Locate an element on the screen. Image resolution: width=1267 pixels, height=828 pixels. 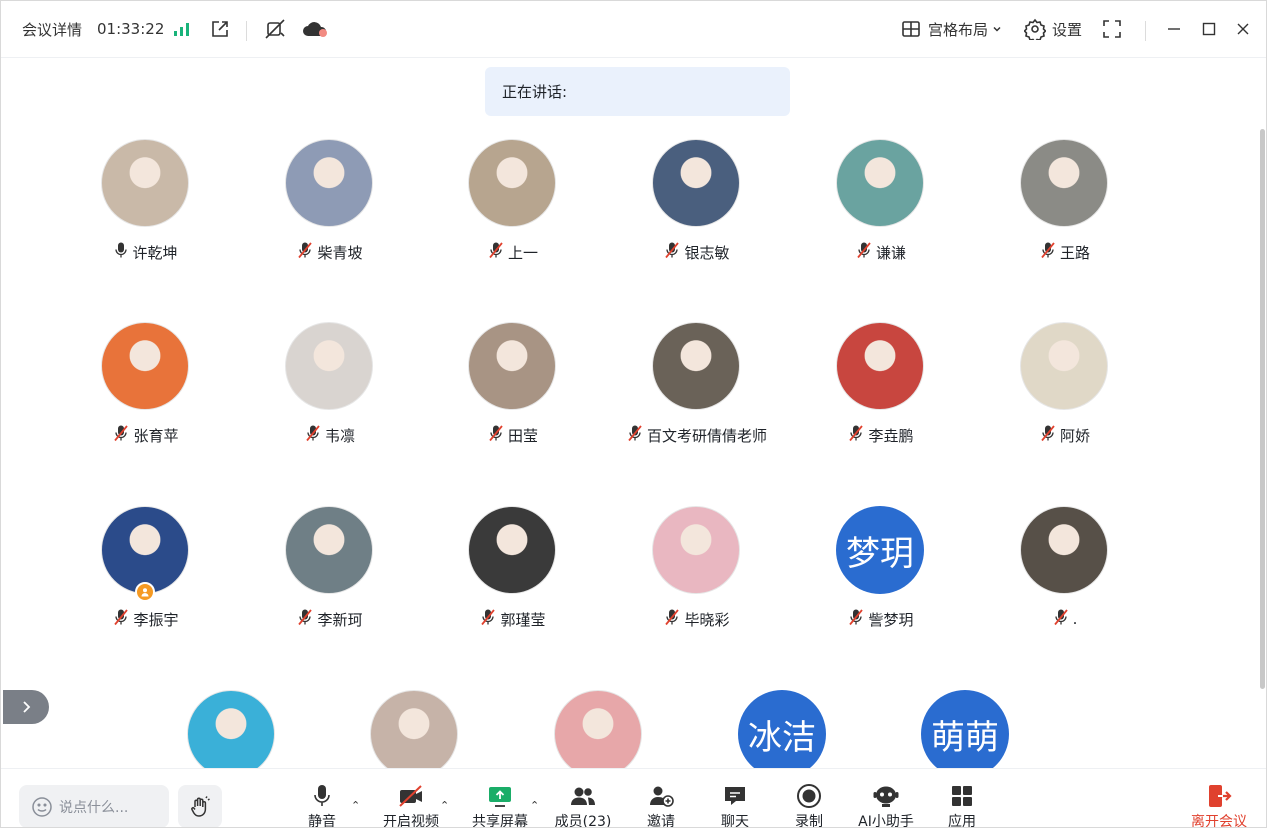
members-label: 成员(23) is located at coordinates (583, 821).